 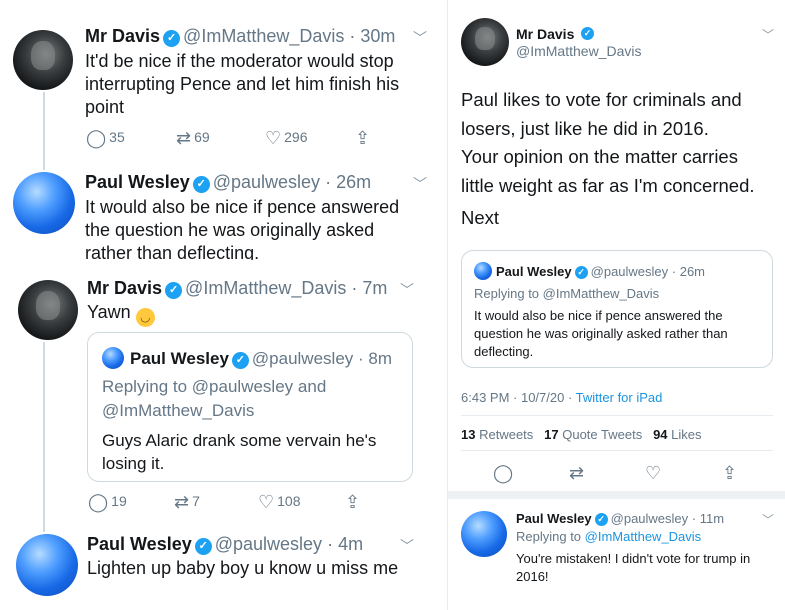 I want to click on like-button: ♡ 108, so click(x=279, y=502).